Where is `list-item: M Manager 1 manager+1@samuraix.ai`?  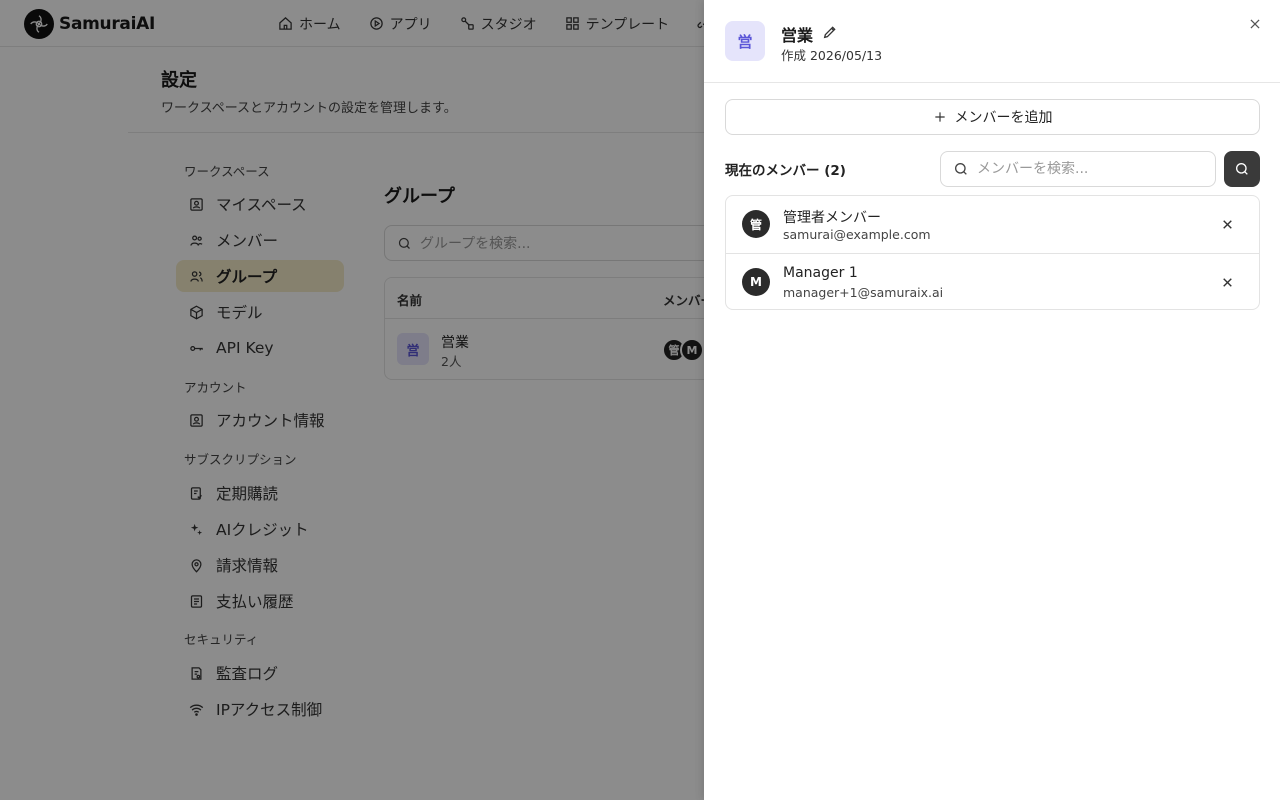
list-item: M Manager 1 manager+1@samuraix.ai is located at coordinates (992, 281).